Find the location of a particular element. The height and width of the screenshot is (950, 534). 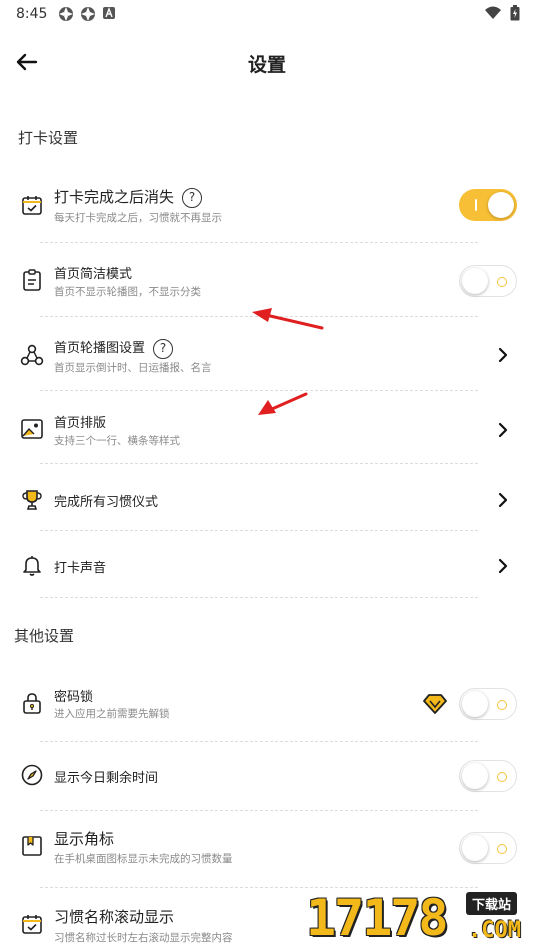

setting-title: 显示角标 is located at coordinates (84, 839).